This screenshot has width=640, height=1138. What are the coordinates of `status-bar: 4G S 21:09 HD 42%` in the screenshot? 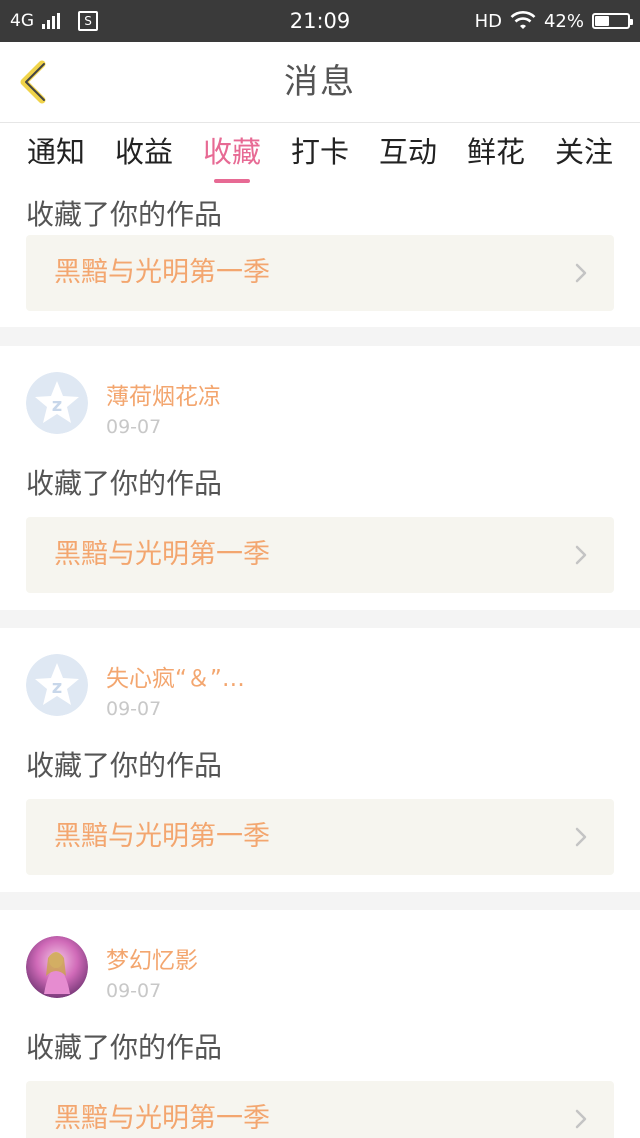 It's located at (320, 21).